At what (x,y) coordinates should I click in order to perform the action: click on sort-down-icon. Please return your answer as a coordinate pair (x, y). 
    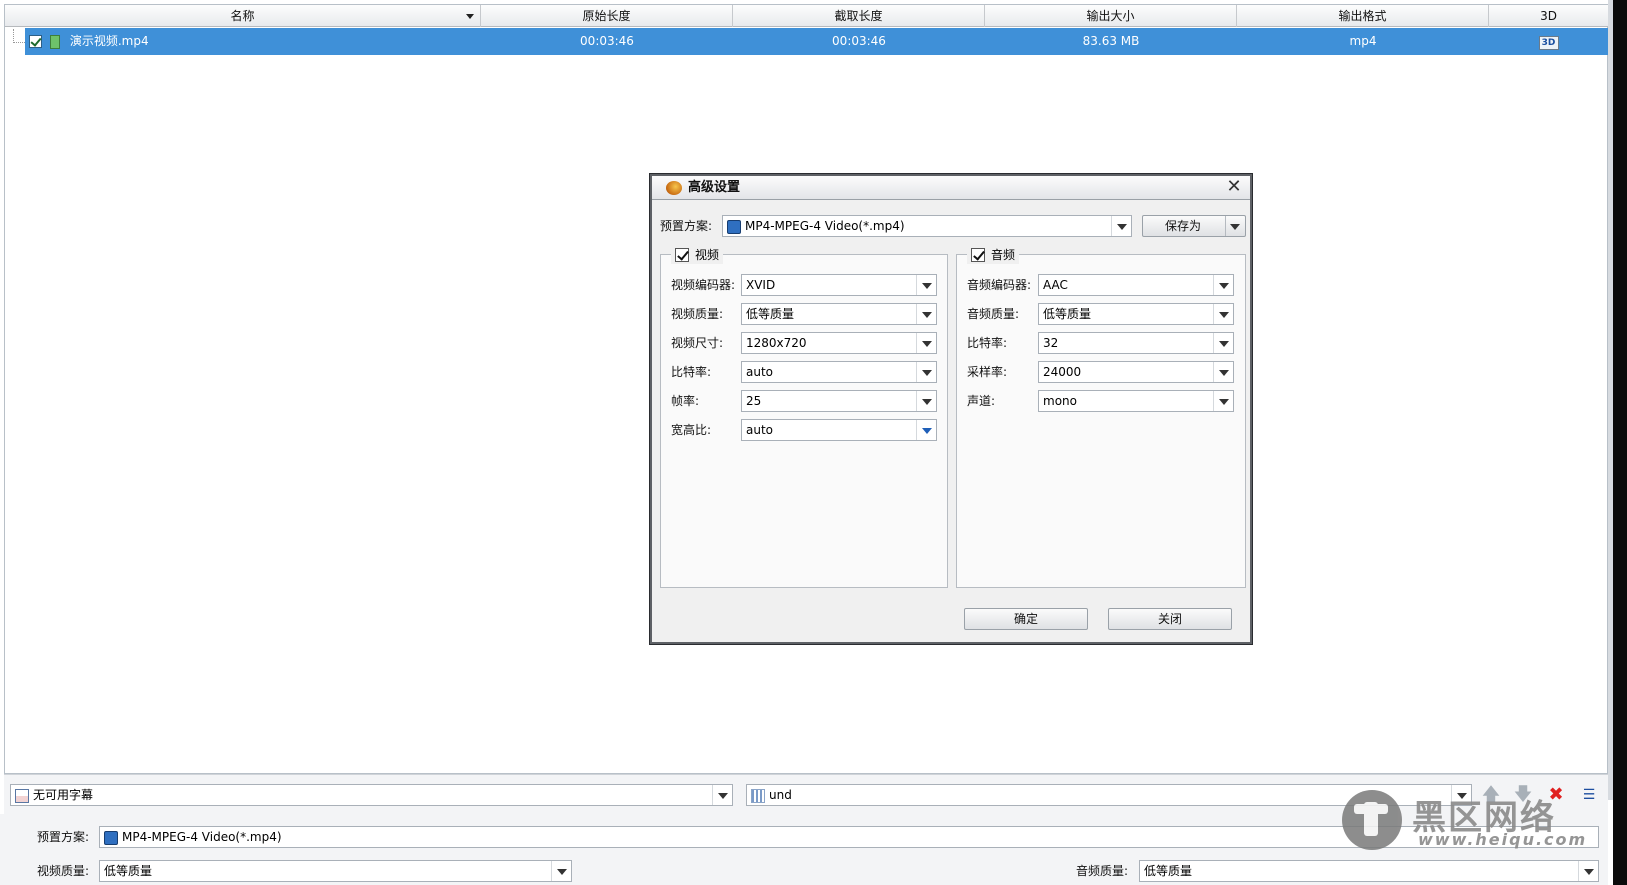
    Looking at the image, I should click on (470, 16).